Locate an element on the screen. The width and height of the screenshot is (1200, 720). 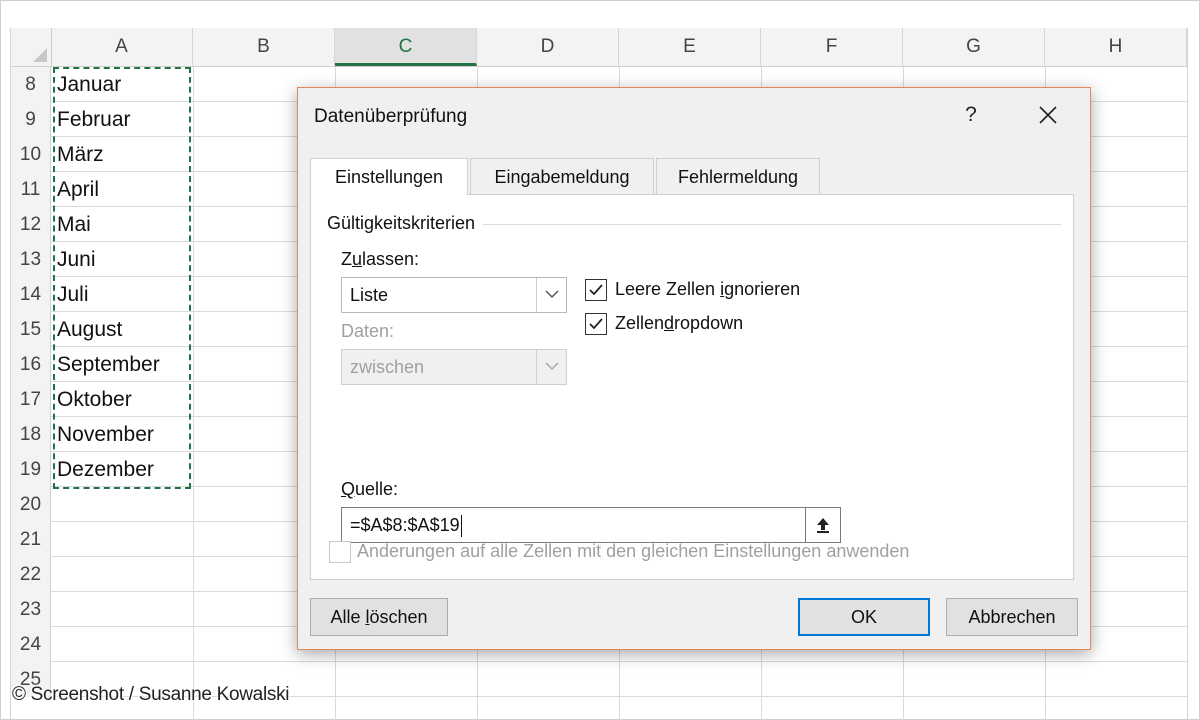
column-header-h: H is located at coordinates (1116, 47).